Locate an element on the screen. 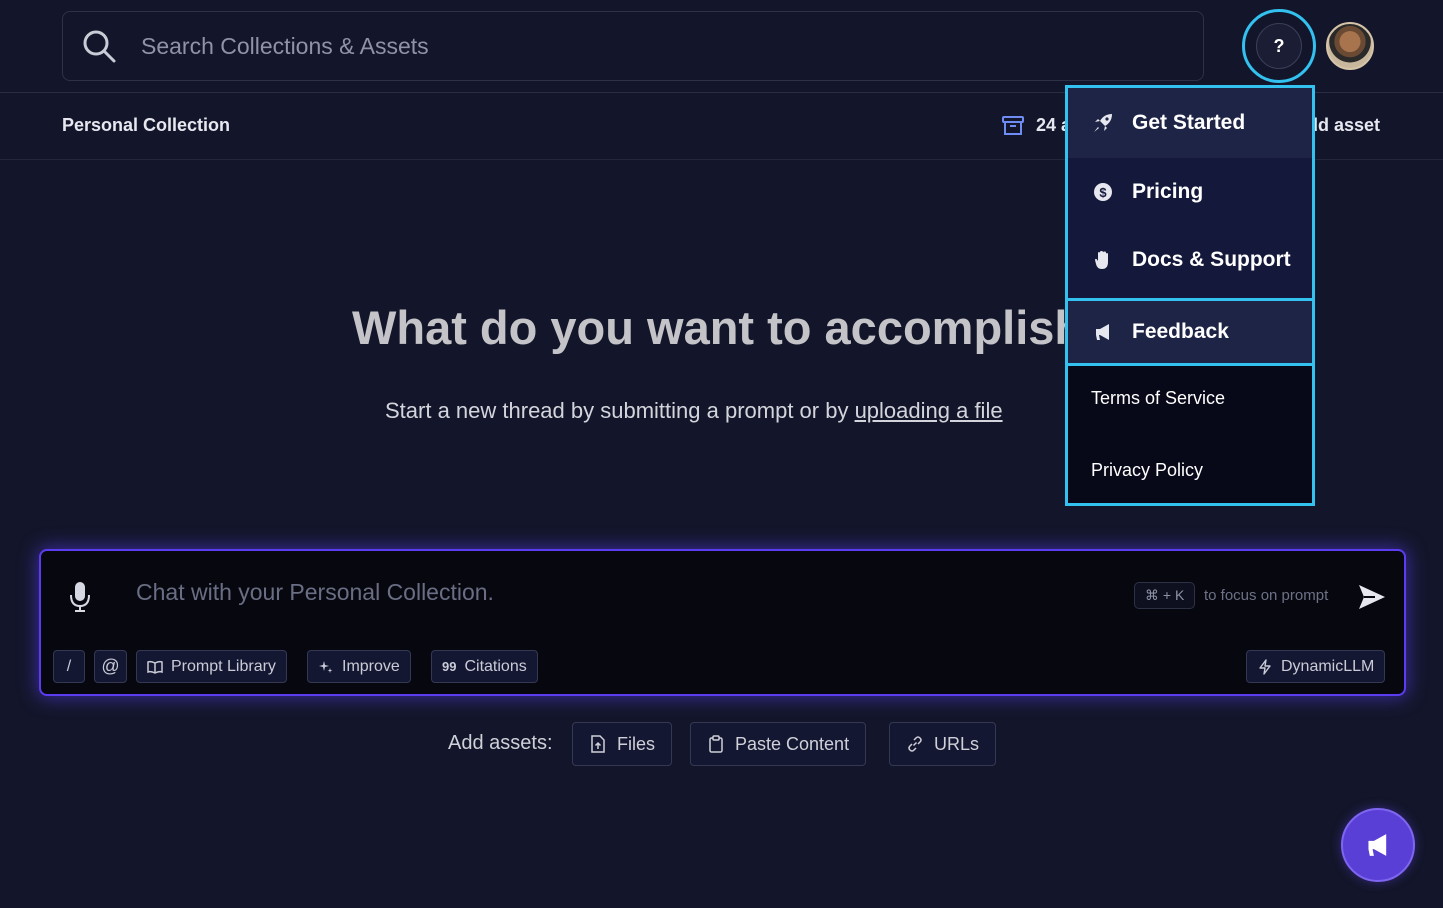 Image resolution: width=1443 pixels, height=908 pixels. feedback-fab-button is located at coordinates (1378, 845).